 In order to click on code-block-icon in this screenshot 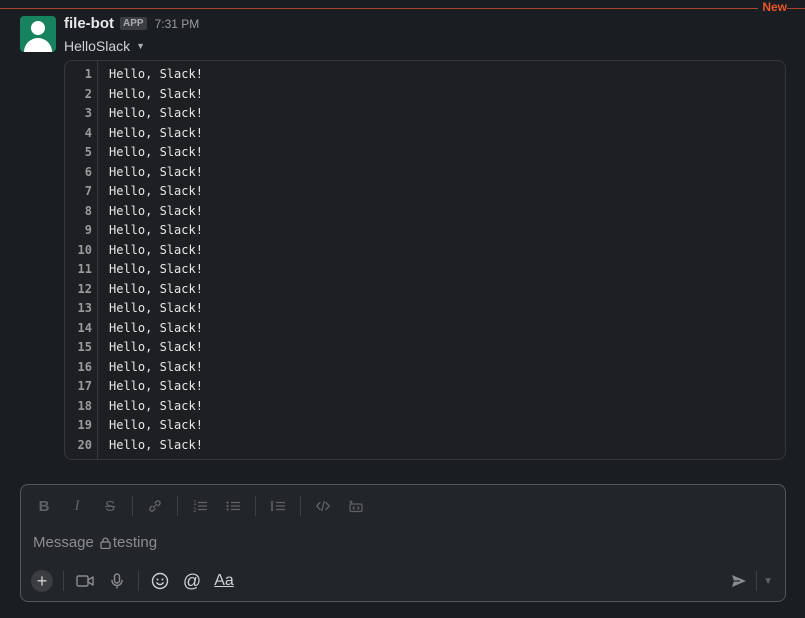, I will do `click(356, 506)`.